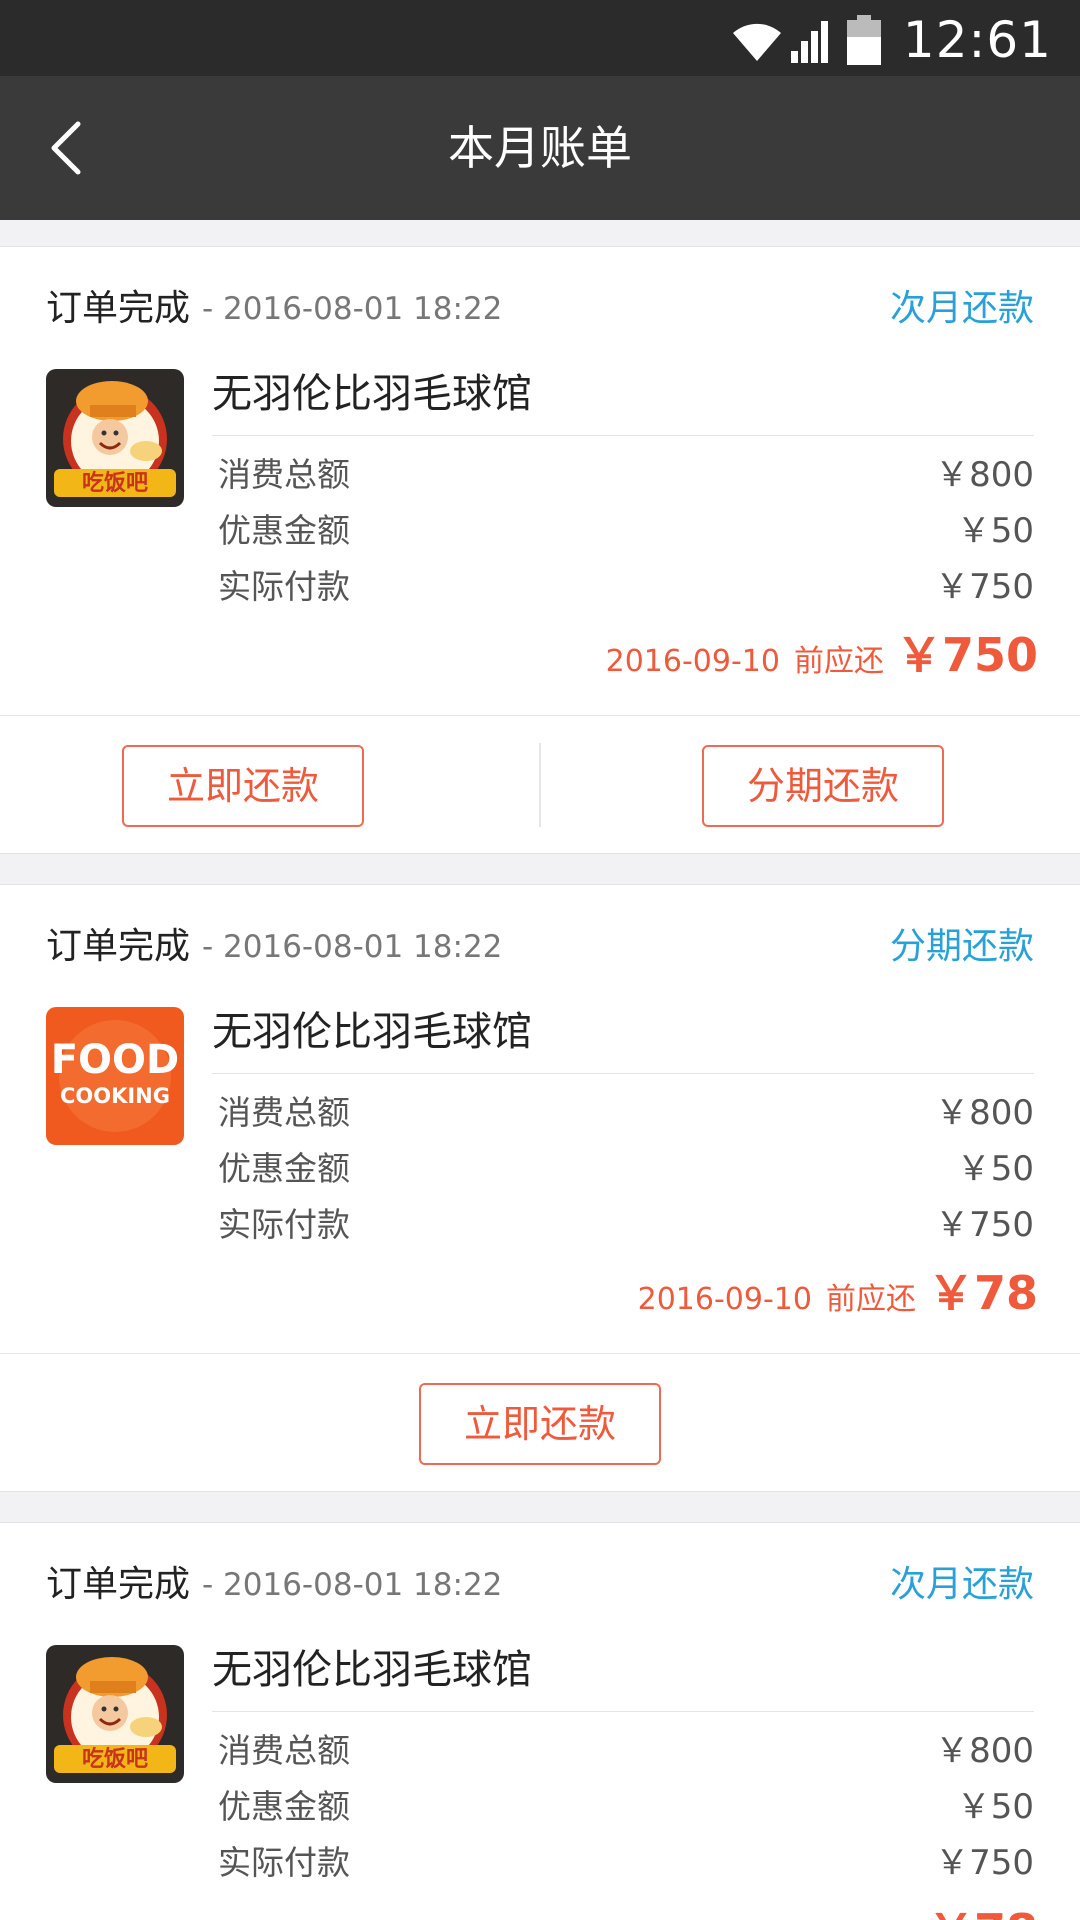  I want to click on wifi-icon, so click(756, 42).